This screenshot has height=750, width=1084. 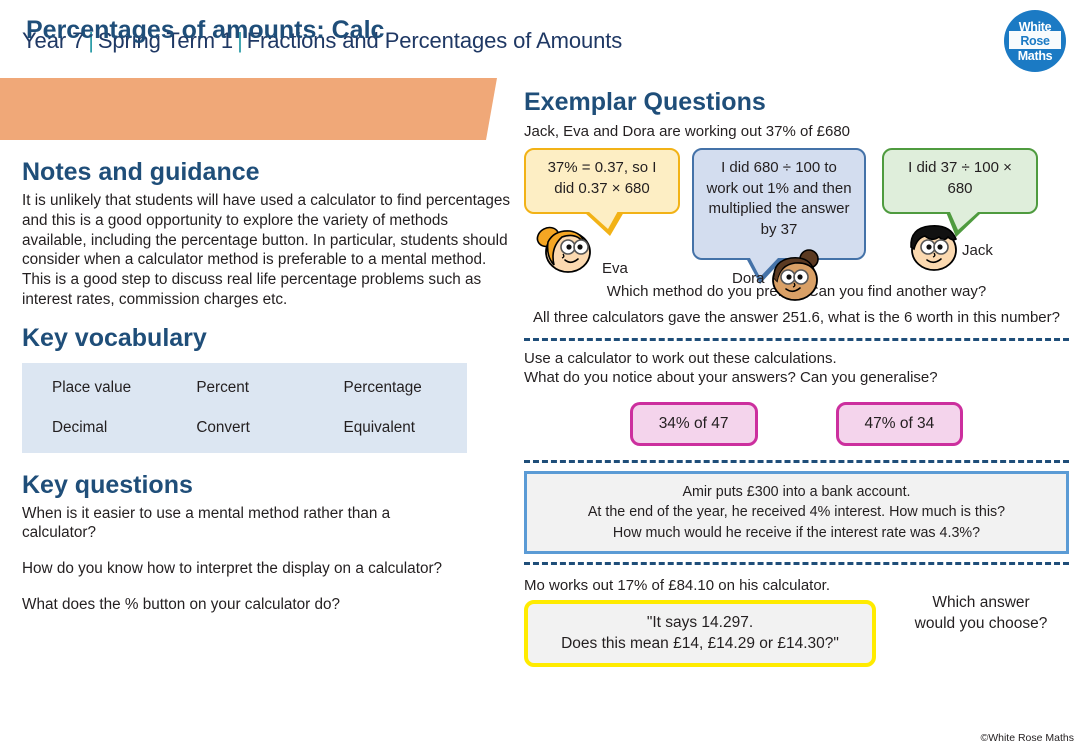 What do you see at coordinates (981, 614) in the screenshot?
I see `which-answer-prompt: Which answer would you choose?` at bounding box center [981, 614].